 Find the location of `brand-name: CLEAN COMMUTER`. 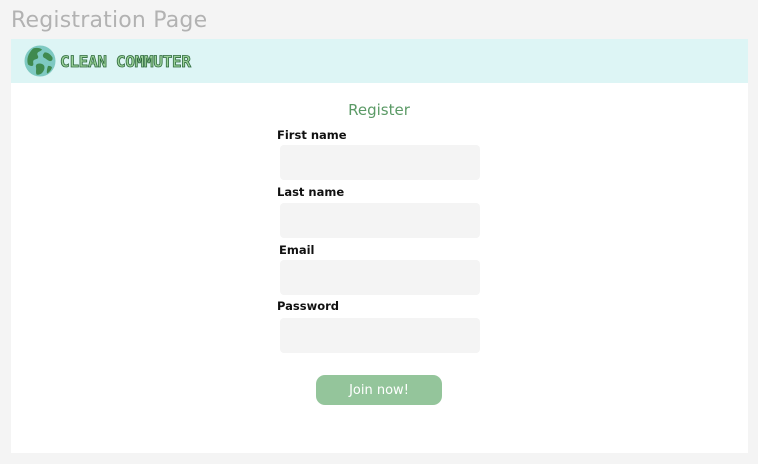

brand-name: CLEAN COMMUTER is located at coordinates (126, 62).